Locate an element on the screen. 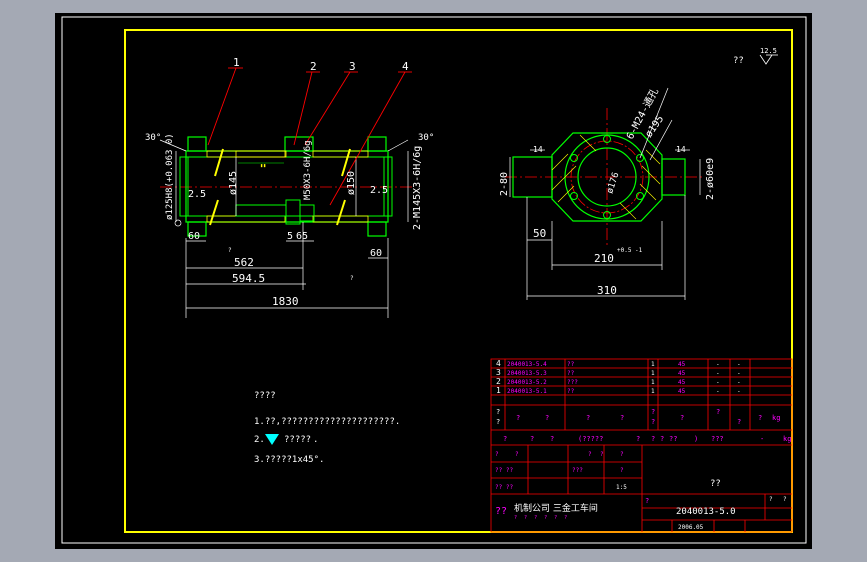 The height and width of the screenshot is (562, 867). balloon-1: 1 is located at coordinates (236, 62).